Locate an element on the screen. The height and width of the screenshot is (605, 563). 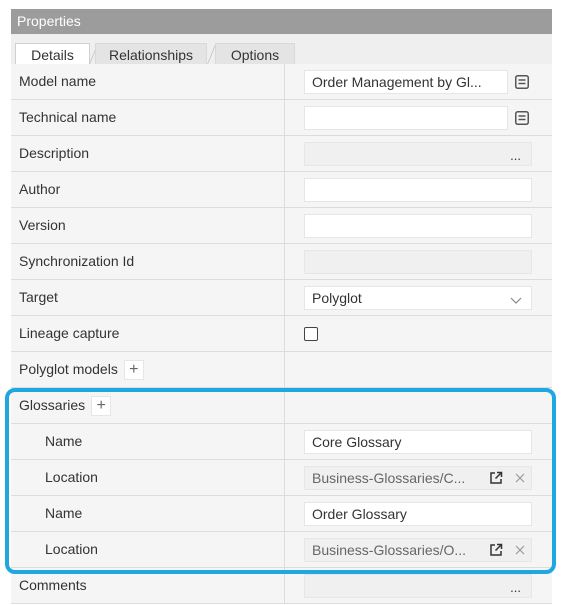
row-lineage-capture: Lineage capture is located at coordinates (281, 334).